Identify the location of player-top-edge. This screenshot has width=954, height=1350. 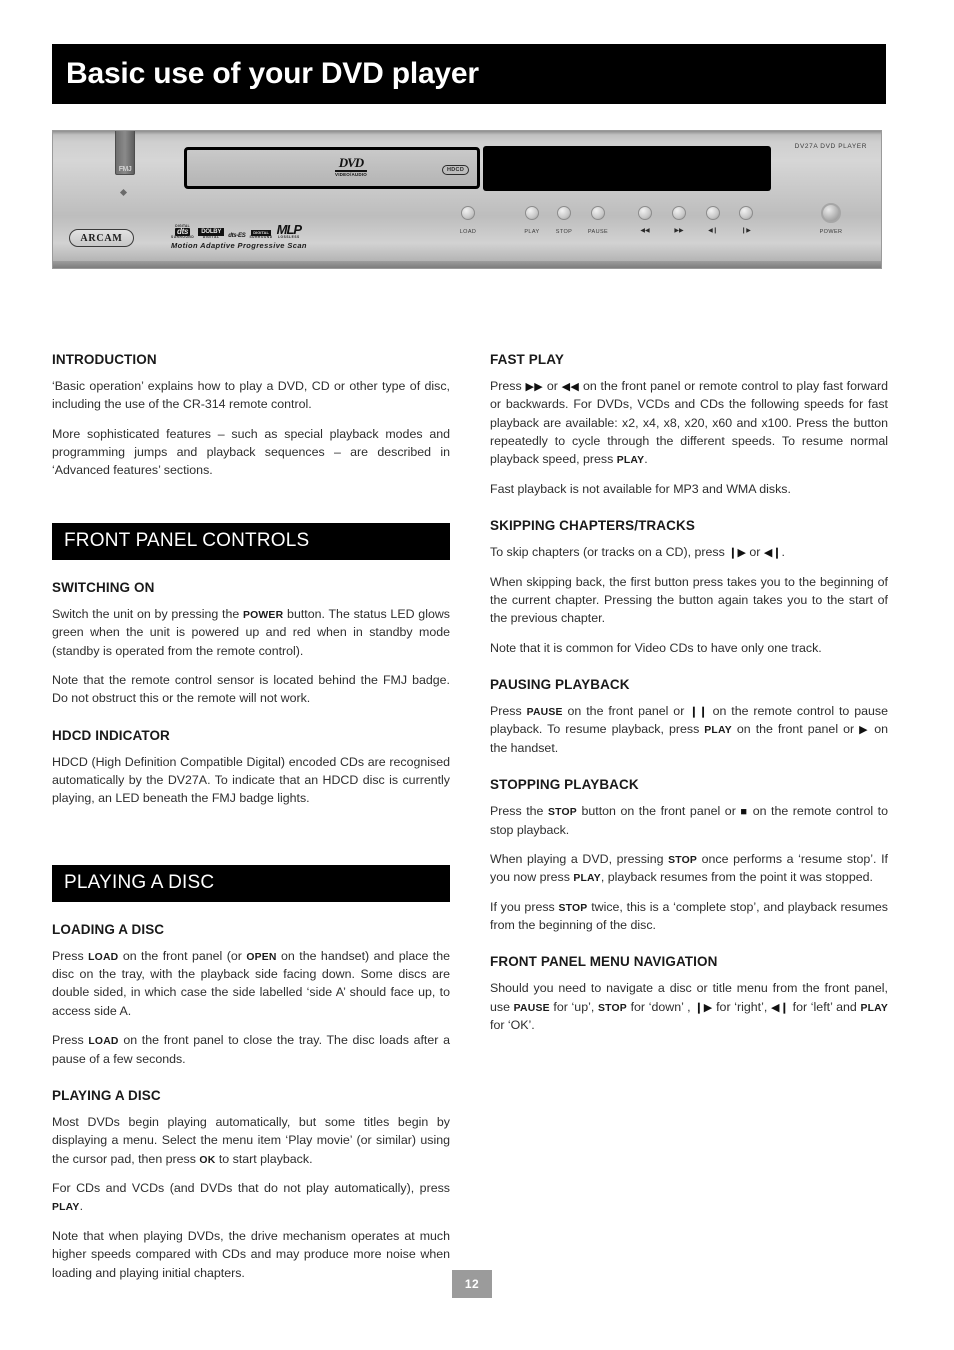
(467, 133).